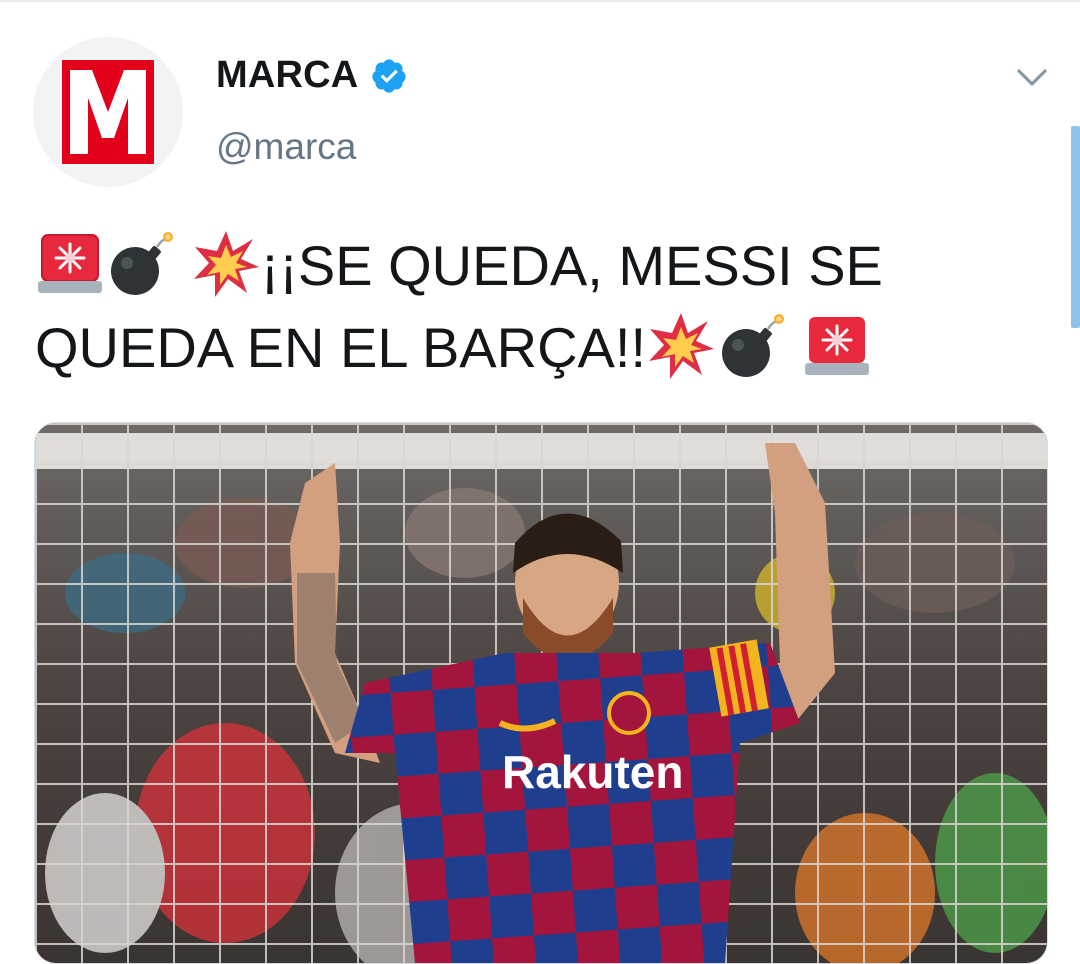 The height and width of the screenshot is (964, 1080). I want to click on top-divider, so click(540, 1).